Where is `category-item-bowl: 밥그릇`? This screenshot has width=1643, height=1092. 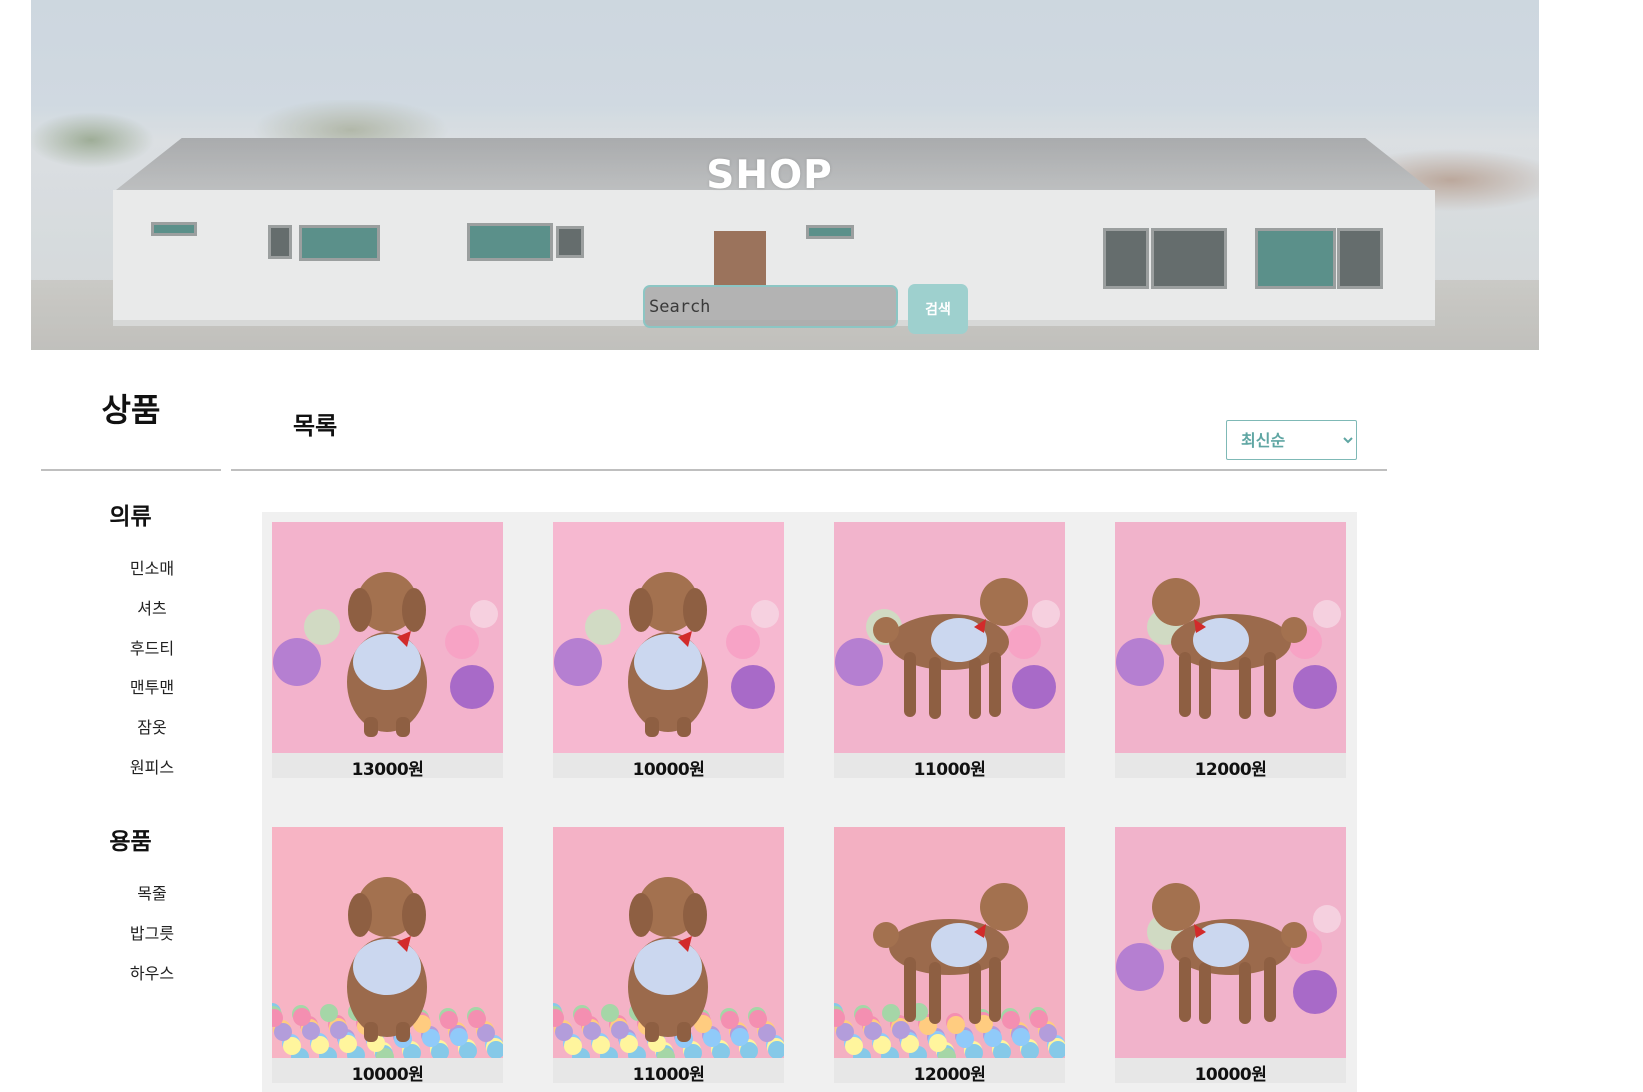 category-item-bowl: 밥그릇 is located at coordinates (152, 932).